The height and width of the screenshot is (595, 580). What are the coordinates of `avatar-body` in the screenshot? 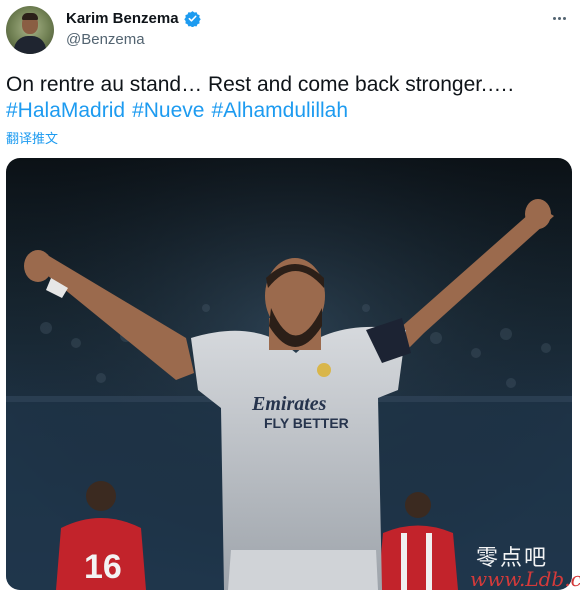 It's located at (30, 45).